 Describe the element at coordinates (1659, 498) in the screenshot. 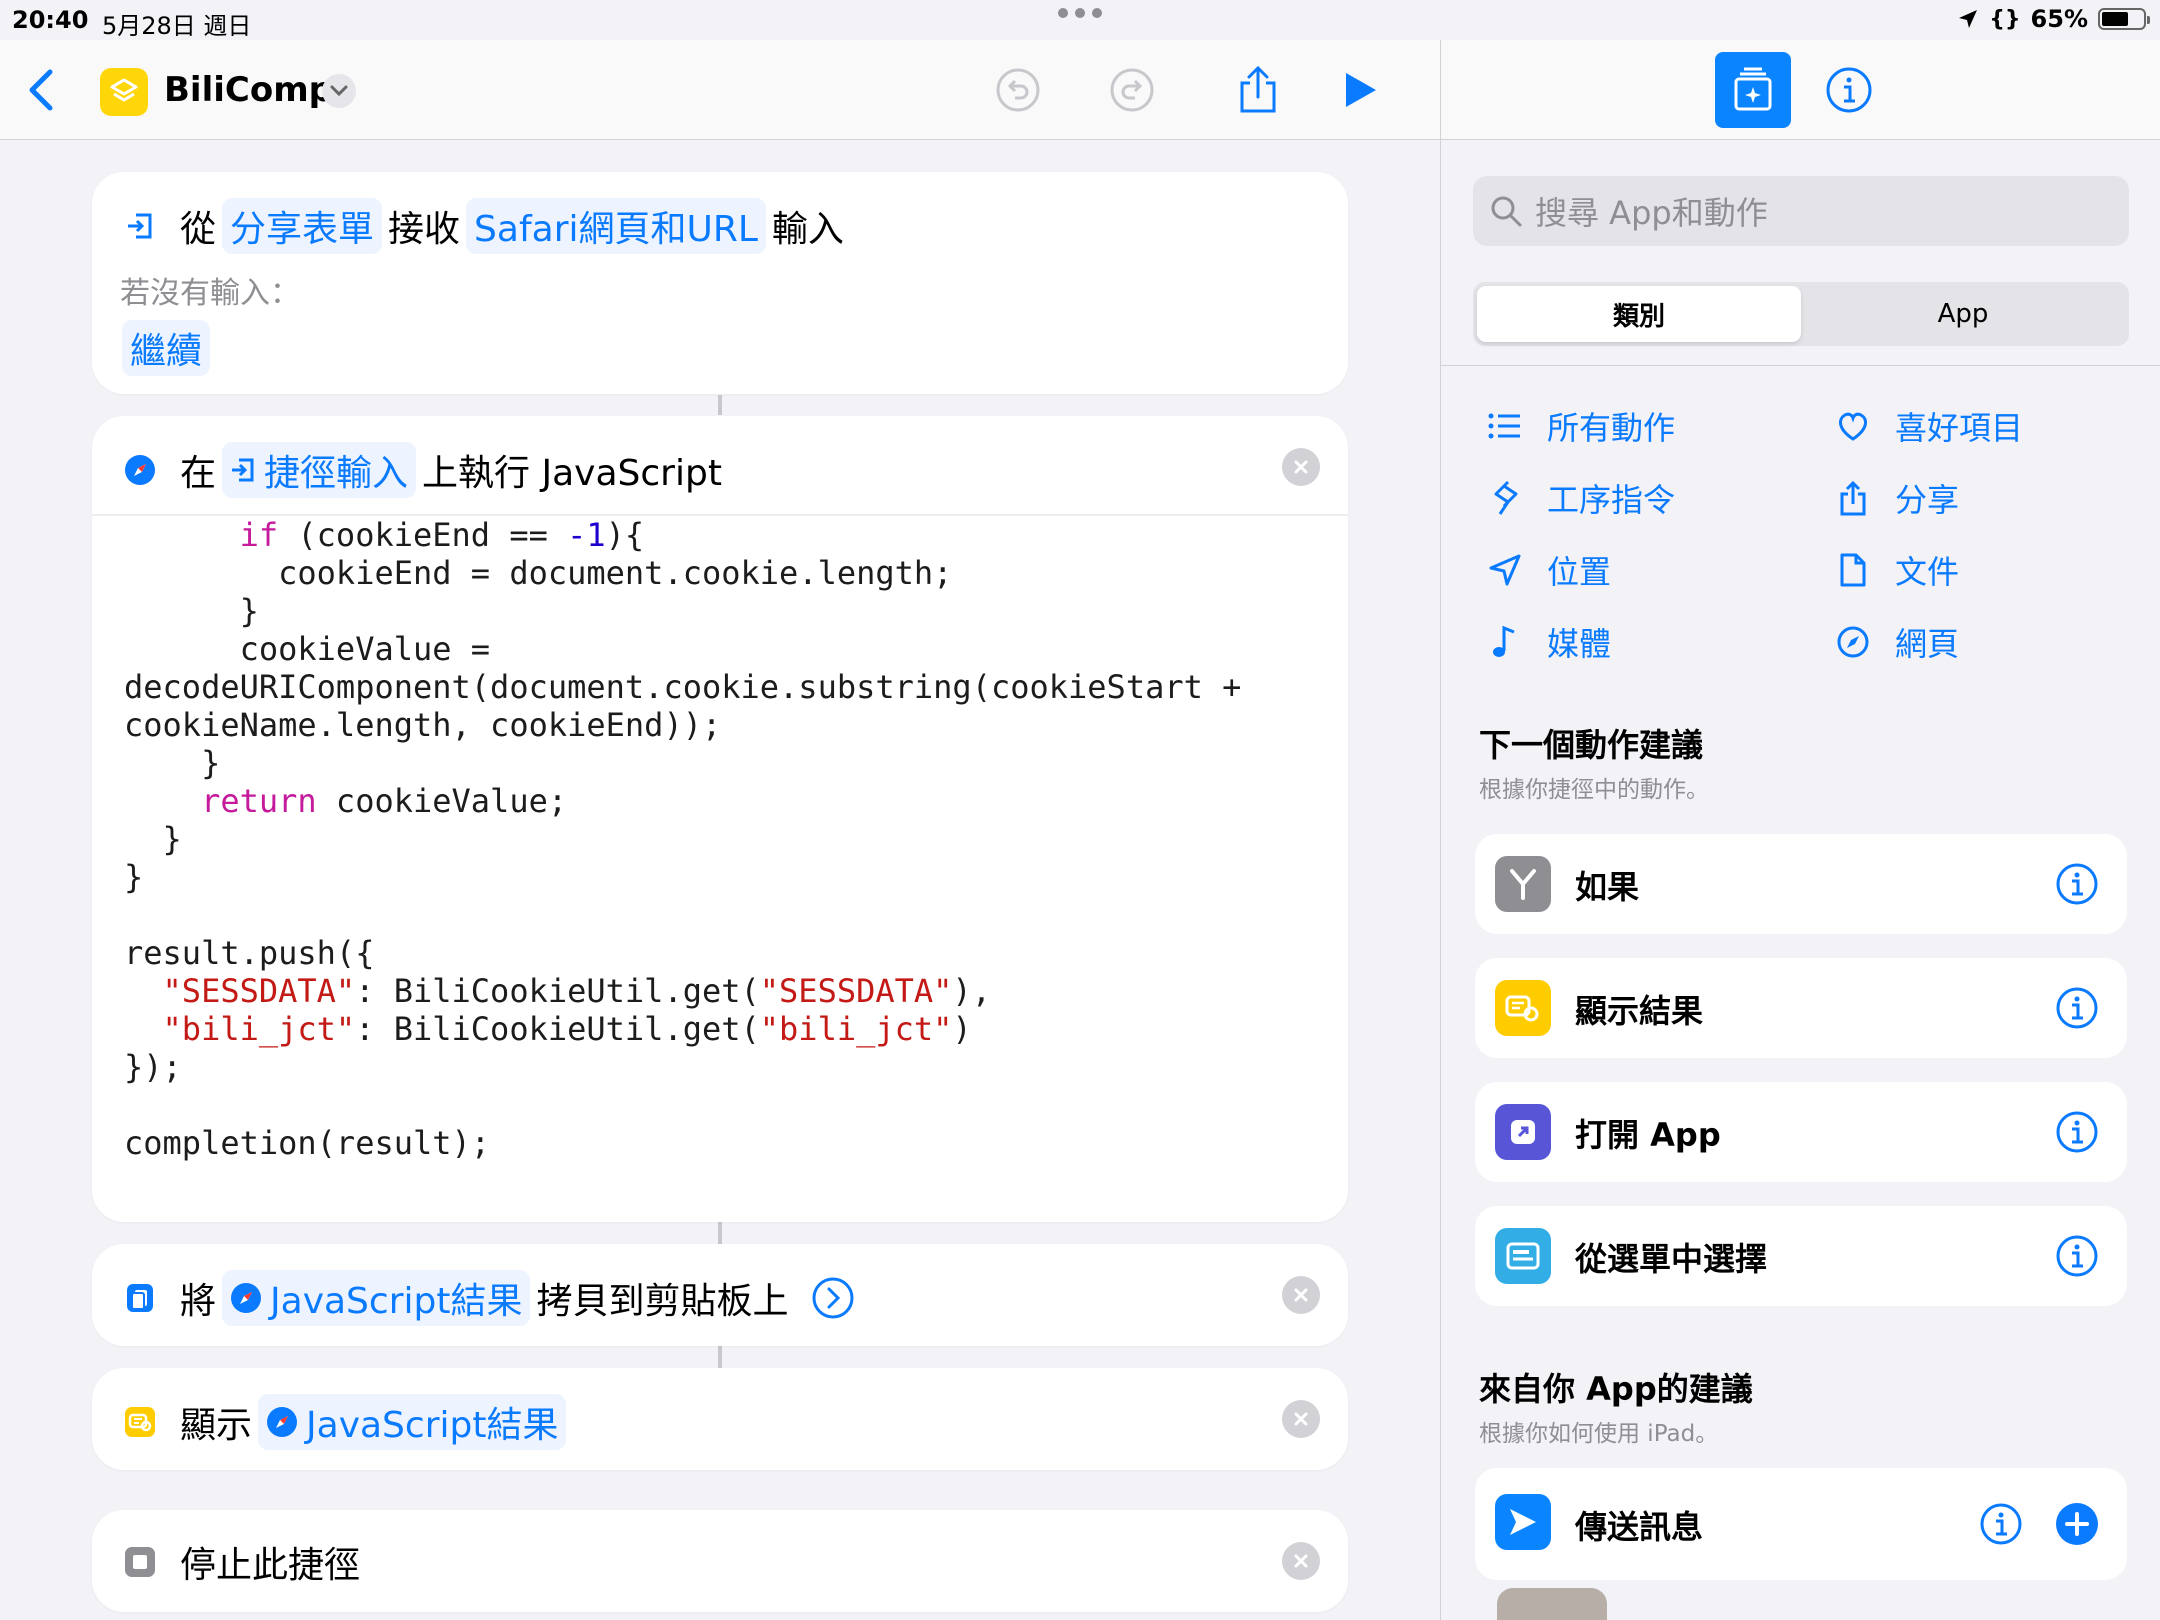

I see `category-scripting: 工序指令` at that location.